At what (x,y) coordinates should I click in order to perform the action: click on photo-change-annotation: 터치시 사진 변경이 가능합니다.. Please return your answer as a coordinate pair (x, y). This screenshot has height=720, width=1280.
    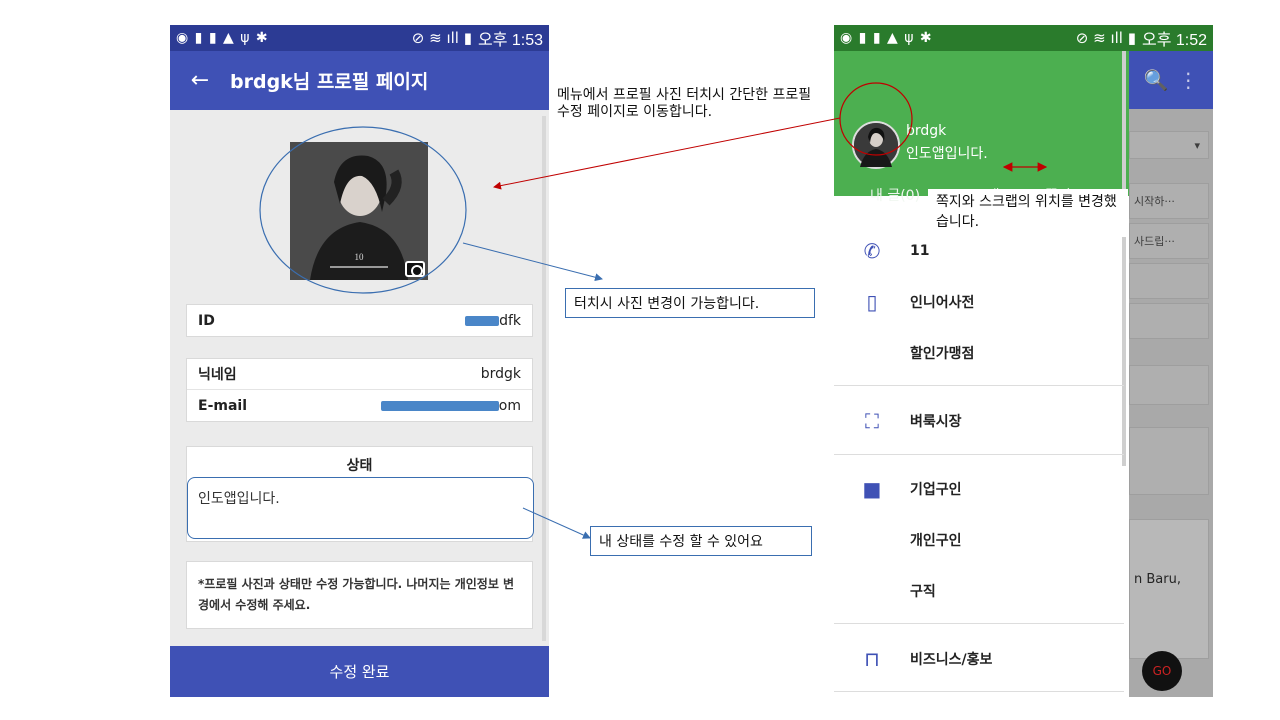
    Looking at the image, I should click on (690, 303).